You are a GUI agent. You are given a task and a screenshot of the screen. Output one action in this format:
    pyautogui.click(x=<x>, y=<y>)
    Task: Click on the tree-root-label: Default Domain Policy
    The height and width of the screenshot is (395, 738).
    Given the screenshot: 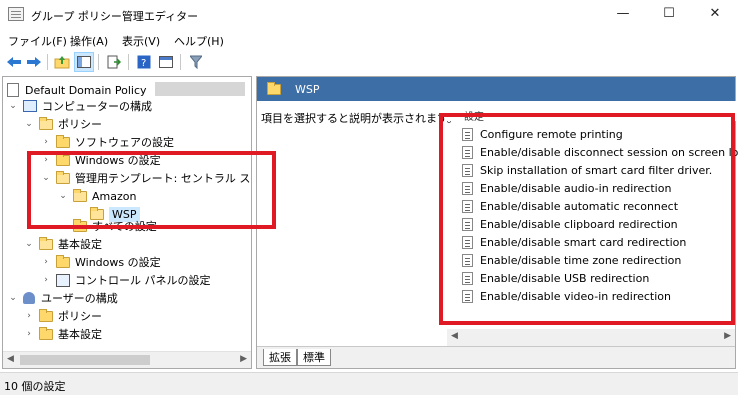 What is the action you would take?
    pyautogui.click(x=86, y=90)
    